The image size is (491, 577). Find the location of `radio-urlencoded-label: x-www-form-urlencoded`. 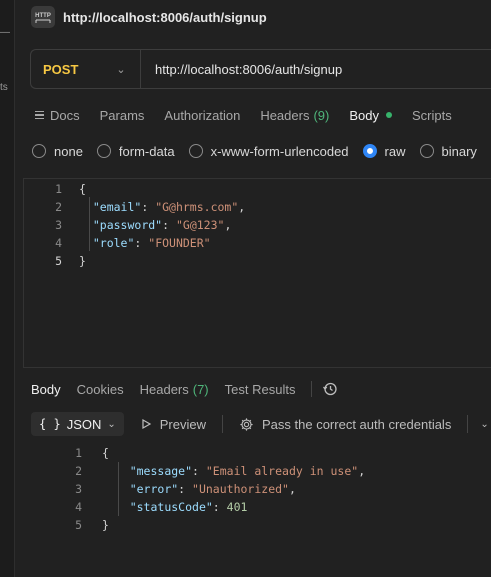

radio-urlencoded-label: x-www-form-urlencoded is located at coordinates (279, 151).